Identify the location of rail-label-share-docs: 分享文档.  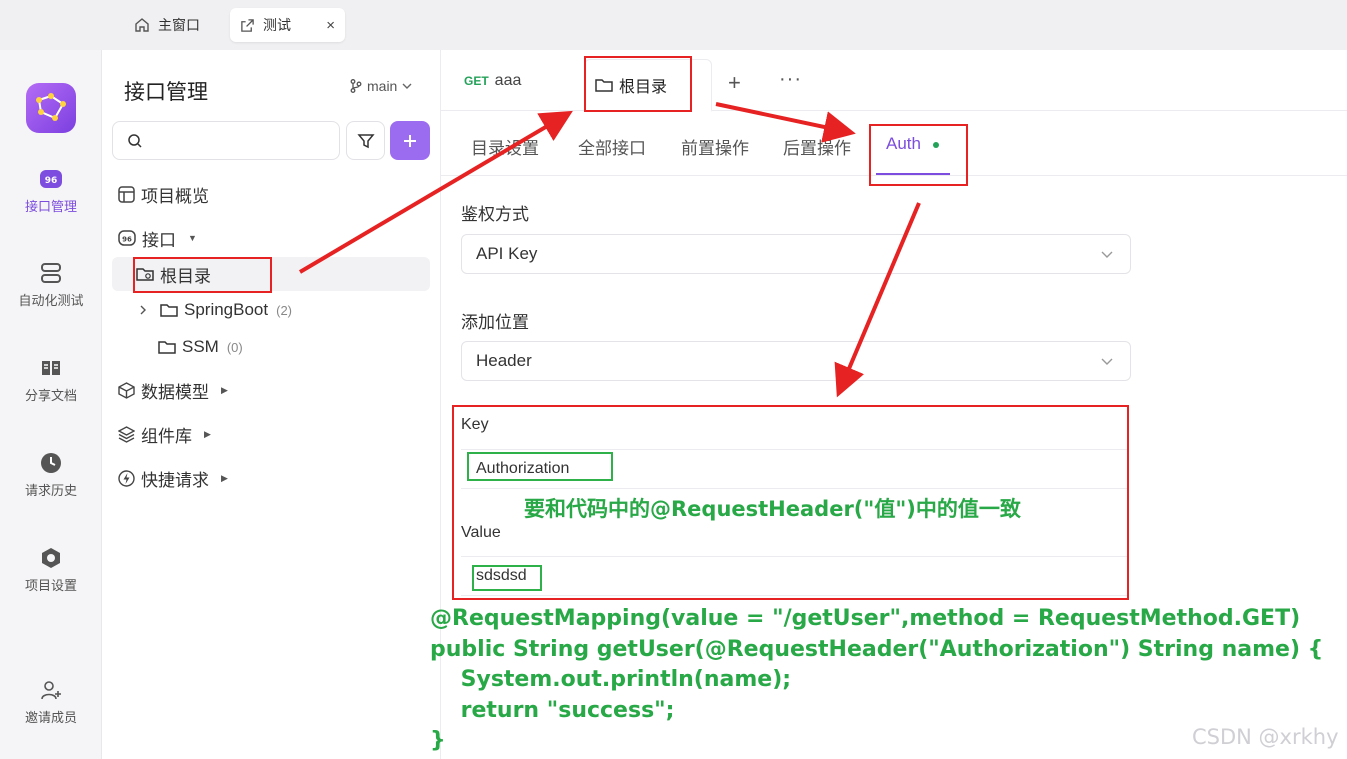
(50, 395).